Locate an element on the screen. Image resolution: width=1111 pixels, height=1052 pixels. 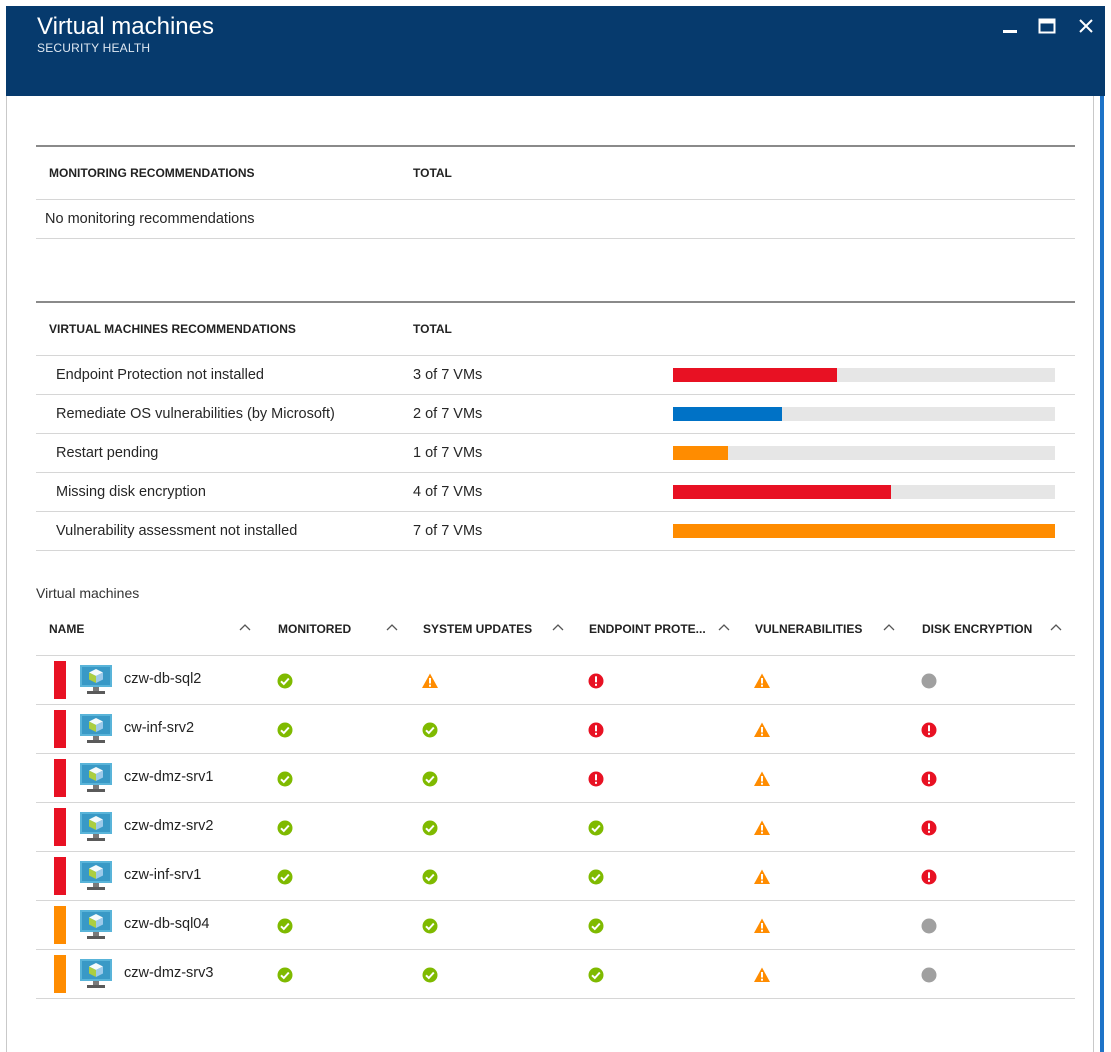
close-icon is located at coordinates (1086, 26).